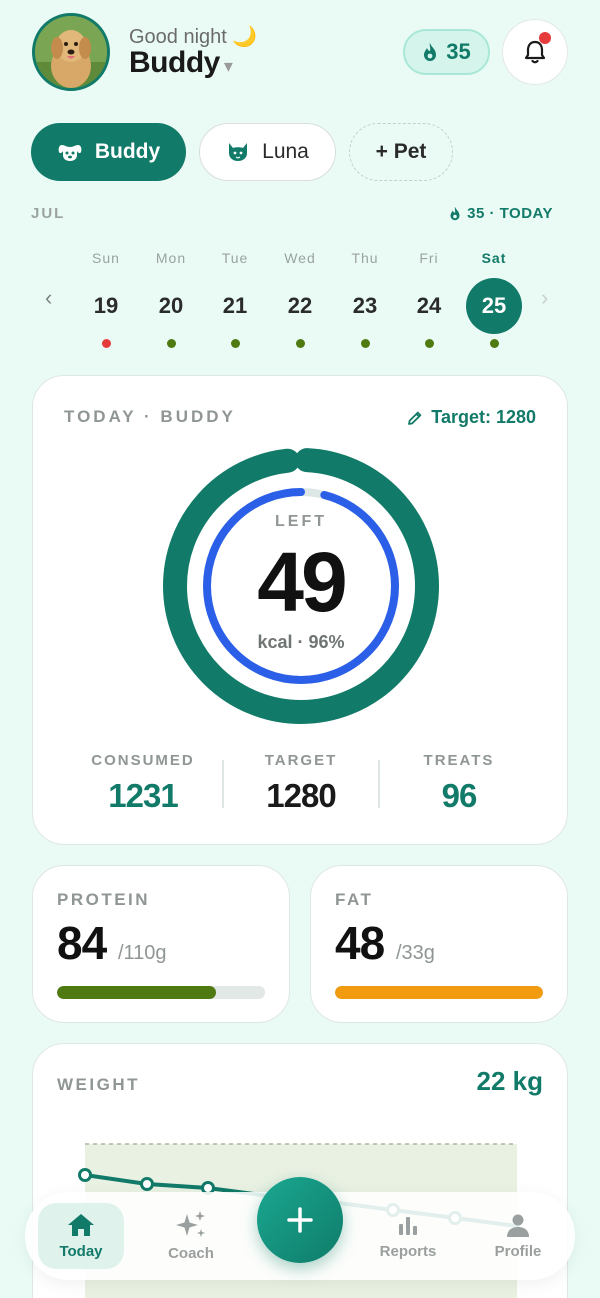 The height and width of the screenshot is (1298, 600). I want to click on add-pet-button: + Pet, so click(401, 152).